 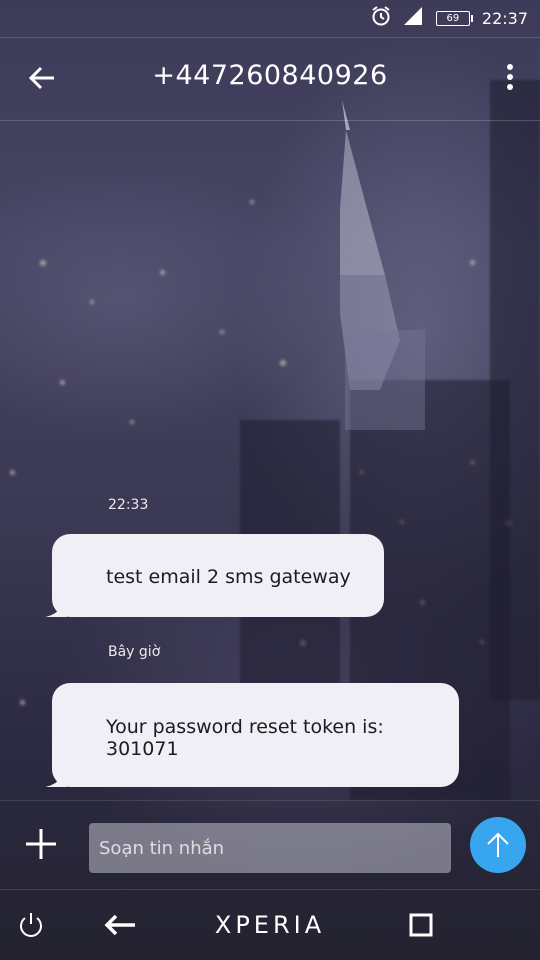 I want to click on clock: 22:37, so click(x=504, y=18).